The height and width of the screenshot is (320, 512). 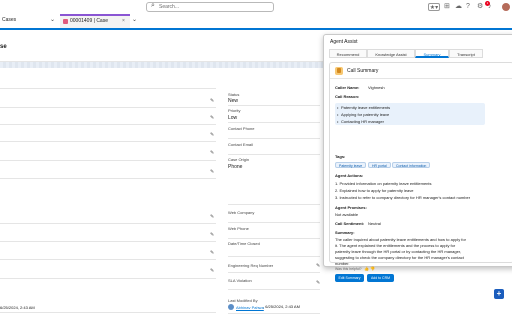 What do you see at coordinates (391, 53) in the screenshot?
I see `tab-knowledge-assist: Knowledge Assist` at bounding box center [391, 53].